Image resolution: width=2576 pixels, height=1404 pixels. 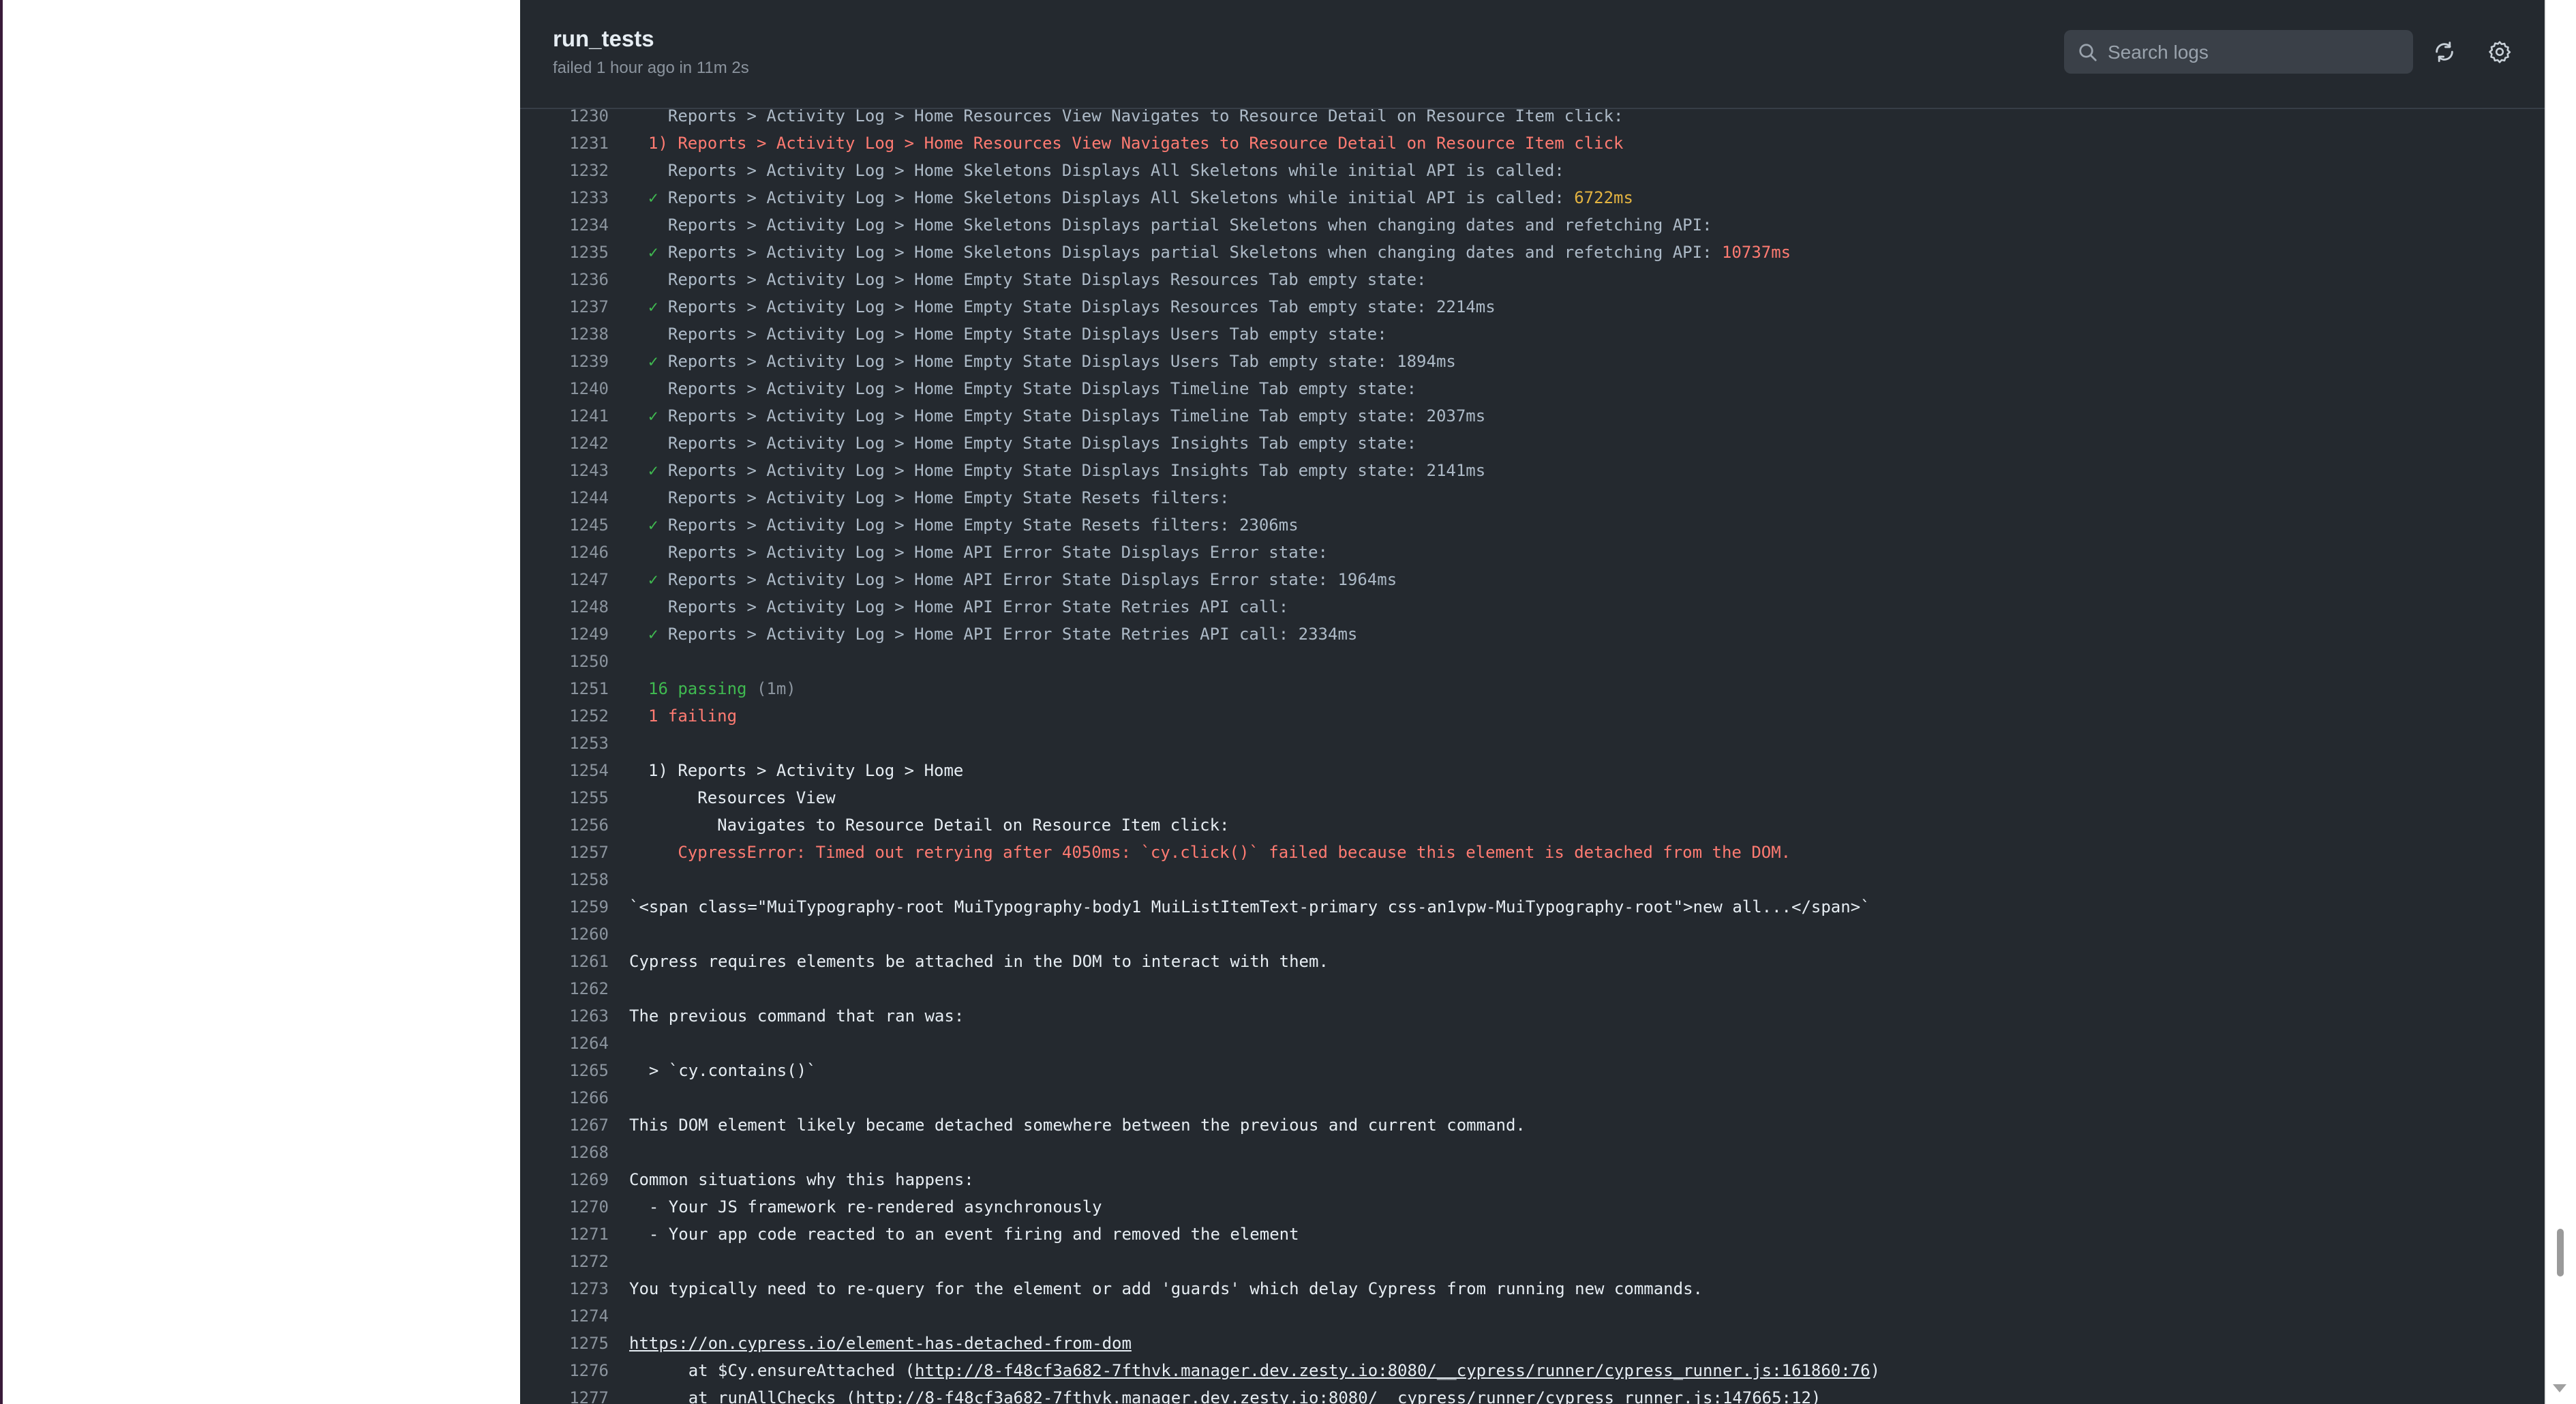 What do you see at coordinates (564, 1097) in the screenshot?
I see `line-number: 1266` at bounding box center [564, 1097].